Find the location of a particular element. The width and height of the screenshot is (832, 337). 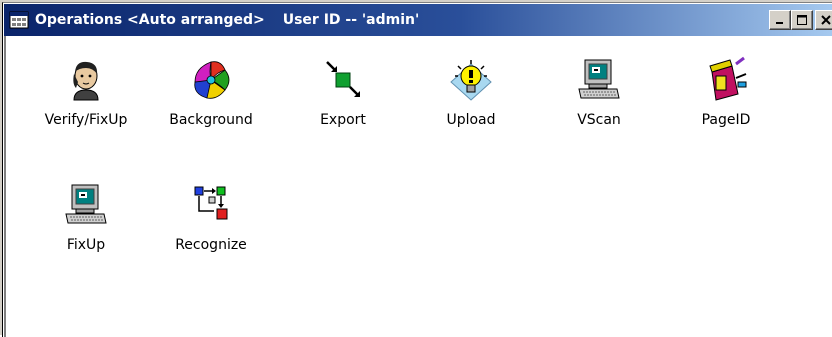

window-app-icon is located at coordinates (19, 20).